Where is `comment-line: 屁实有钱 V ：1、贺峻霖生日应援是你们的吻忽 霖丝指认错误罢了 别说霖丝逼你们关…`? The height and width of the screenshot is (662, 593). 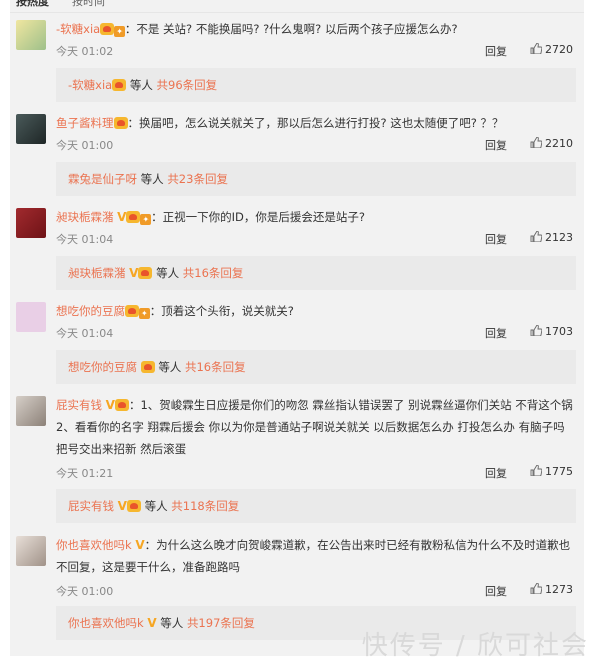 comment-line: 屁实有钱 V ：1、贺峻霖生日应援是你们的吻忽 霖丝指认错误罢了 别说霖丝逼你们关… is located at coordinates (316, 427).